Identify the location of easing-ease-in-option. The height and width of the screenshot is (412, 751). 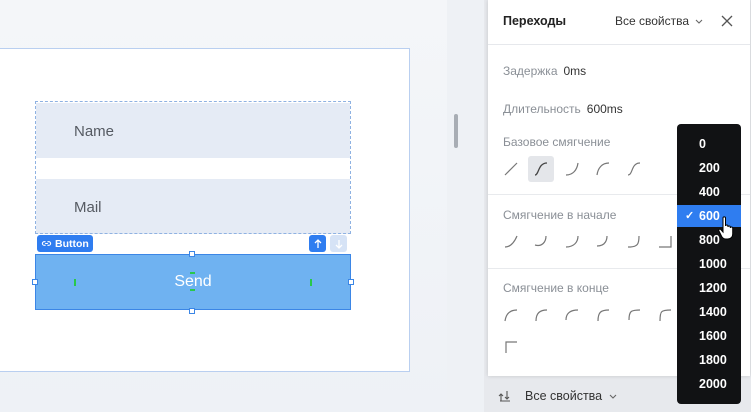
(572, 169).